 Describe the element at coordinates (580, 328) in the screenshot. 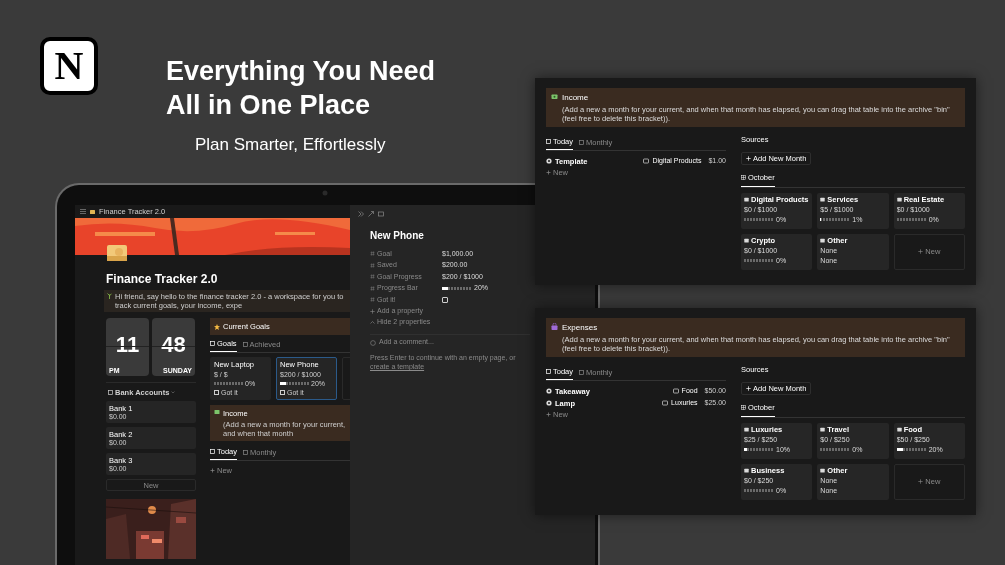

I see `callout-title: Expenses` at that location.